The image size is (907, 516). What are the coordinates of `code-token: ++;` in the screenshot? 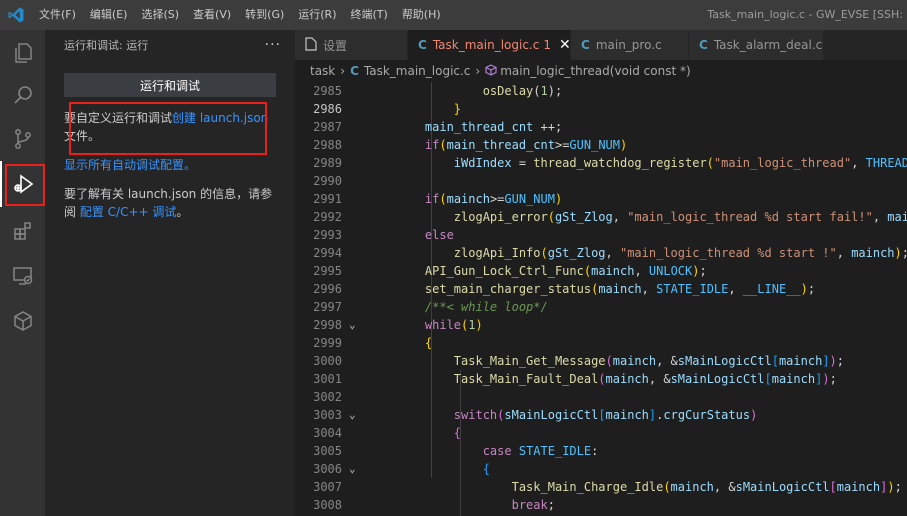 It's located at (548, 127).